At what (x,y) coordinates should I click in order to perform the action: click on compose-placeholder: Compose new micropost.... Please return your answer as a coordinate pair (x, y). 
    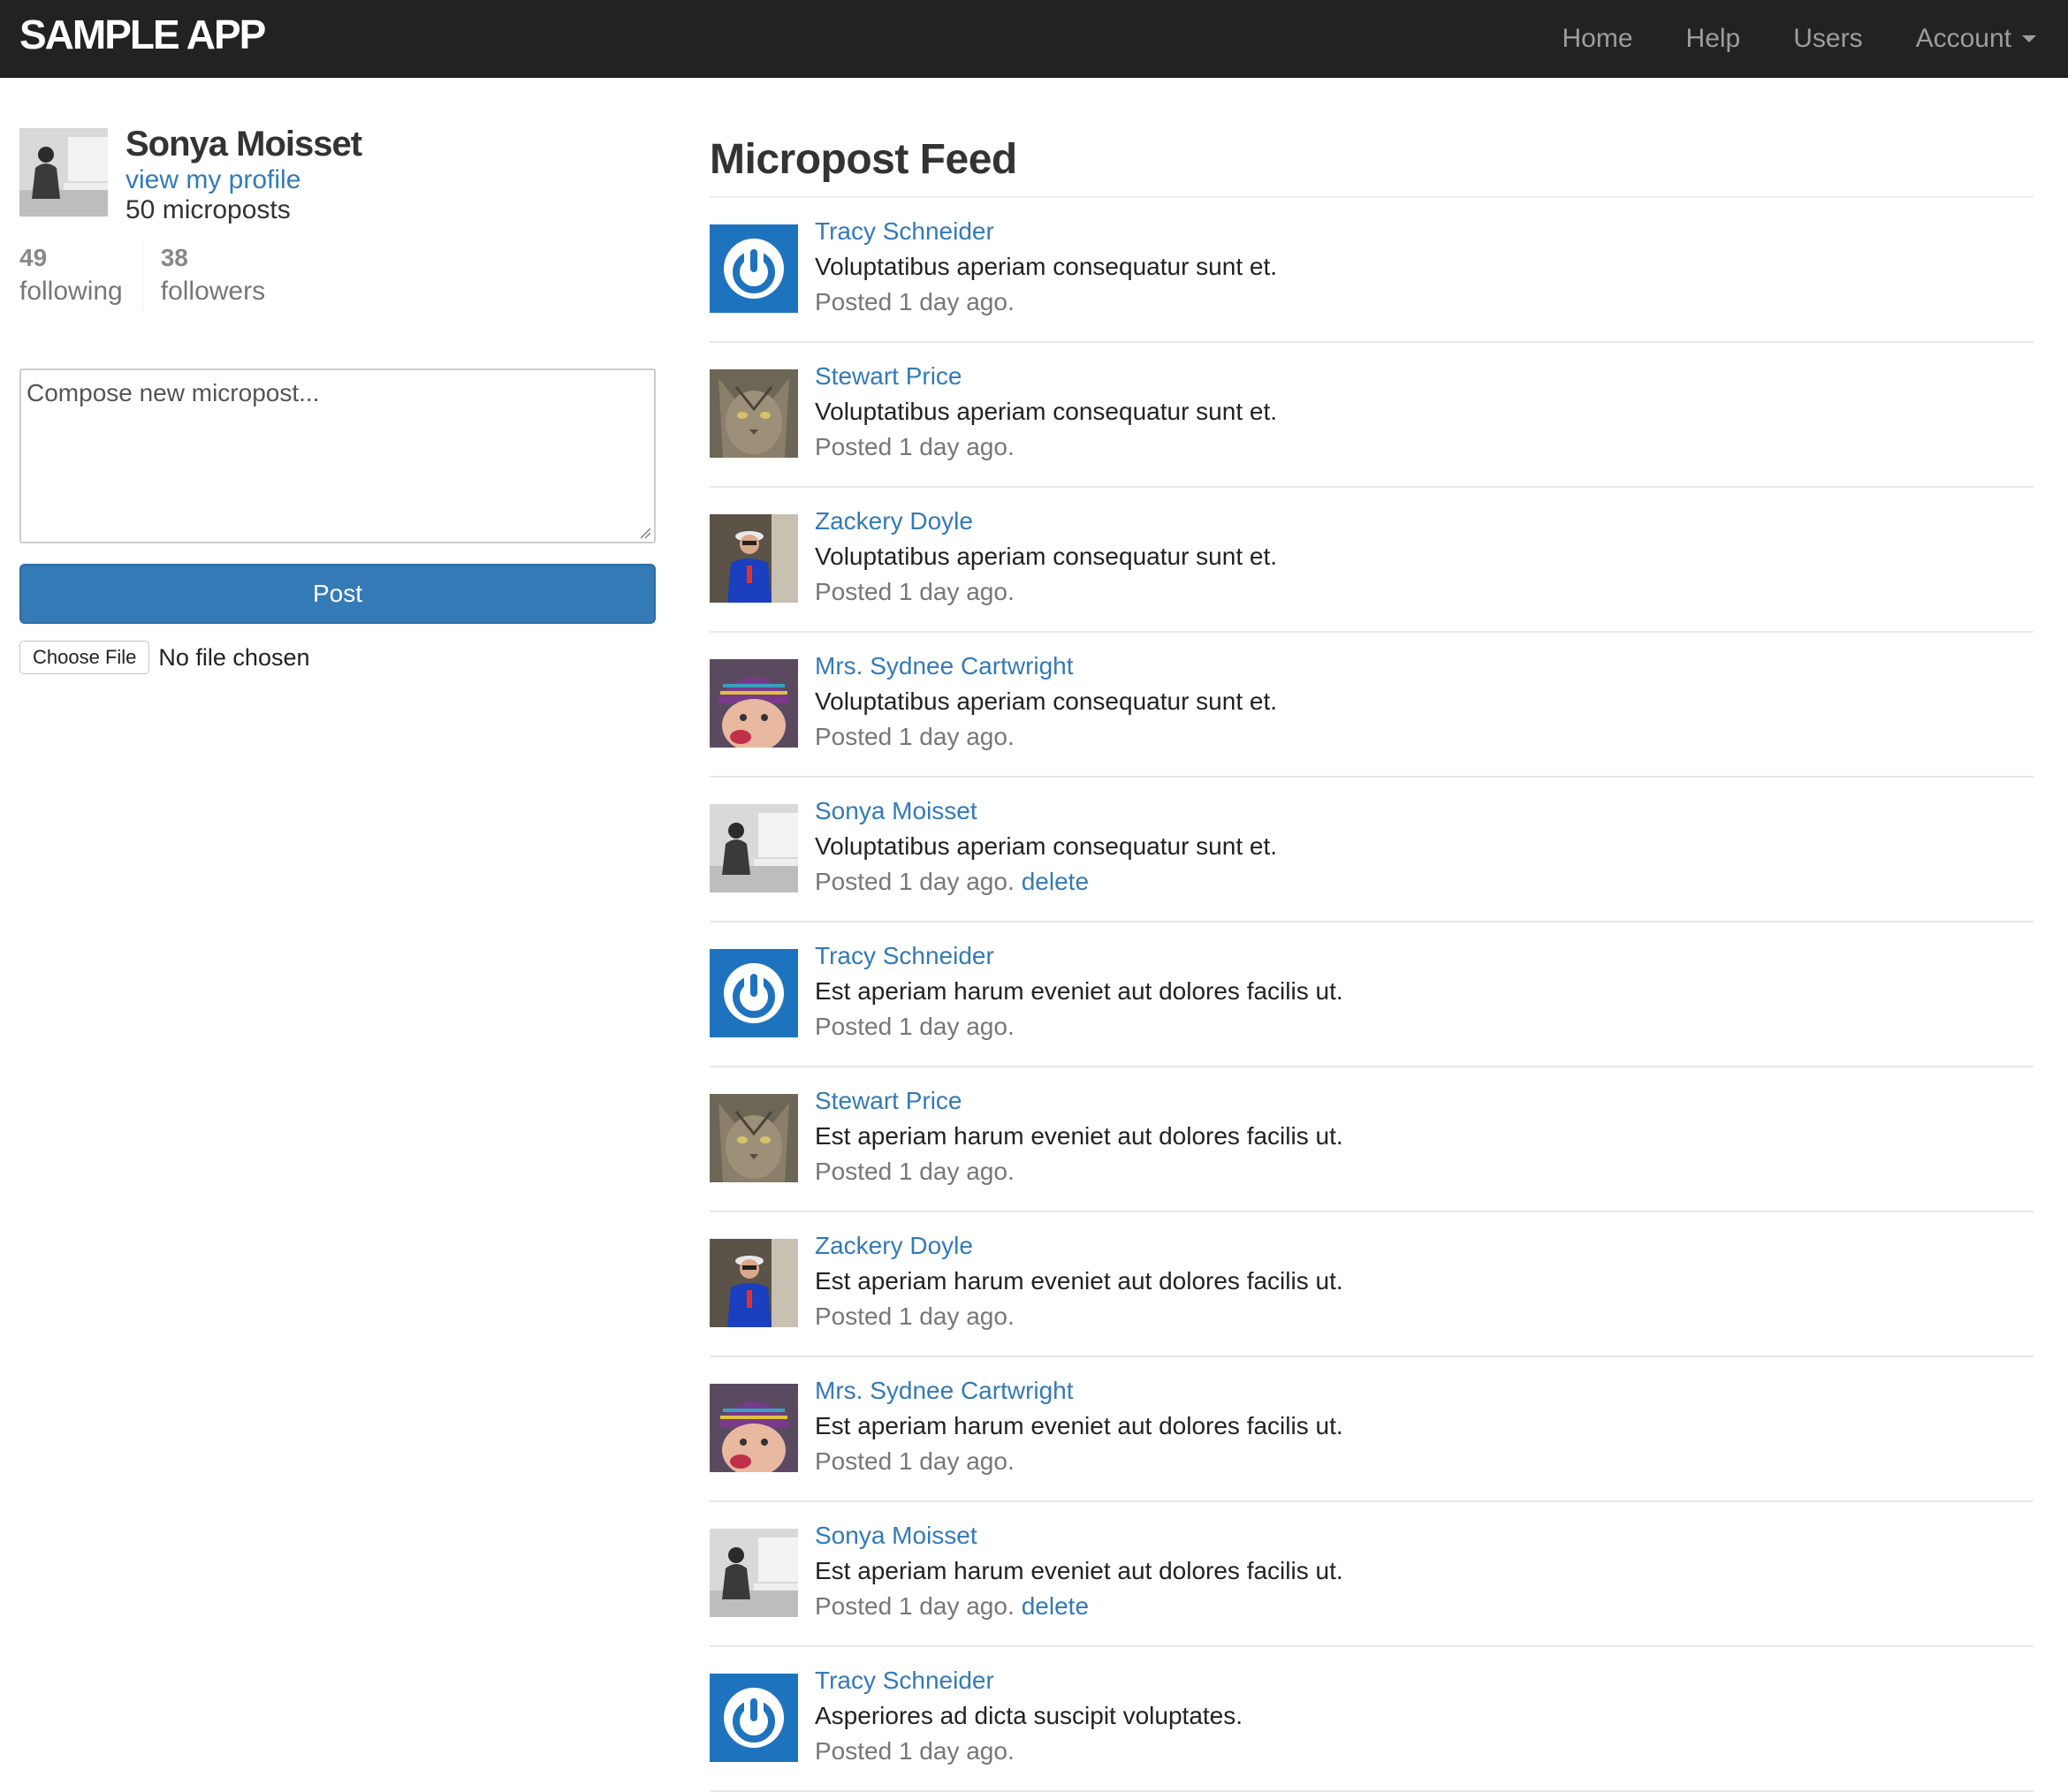
    Looking at the image, I should click on (173, 392).